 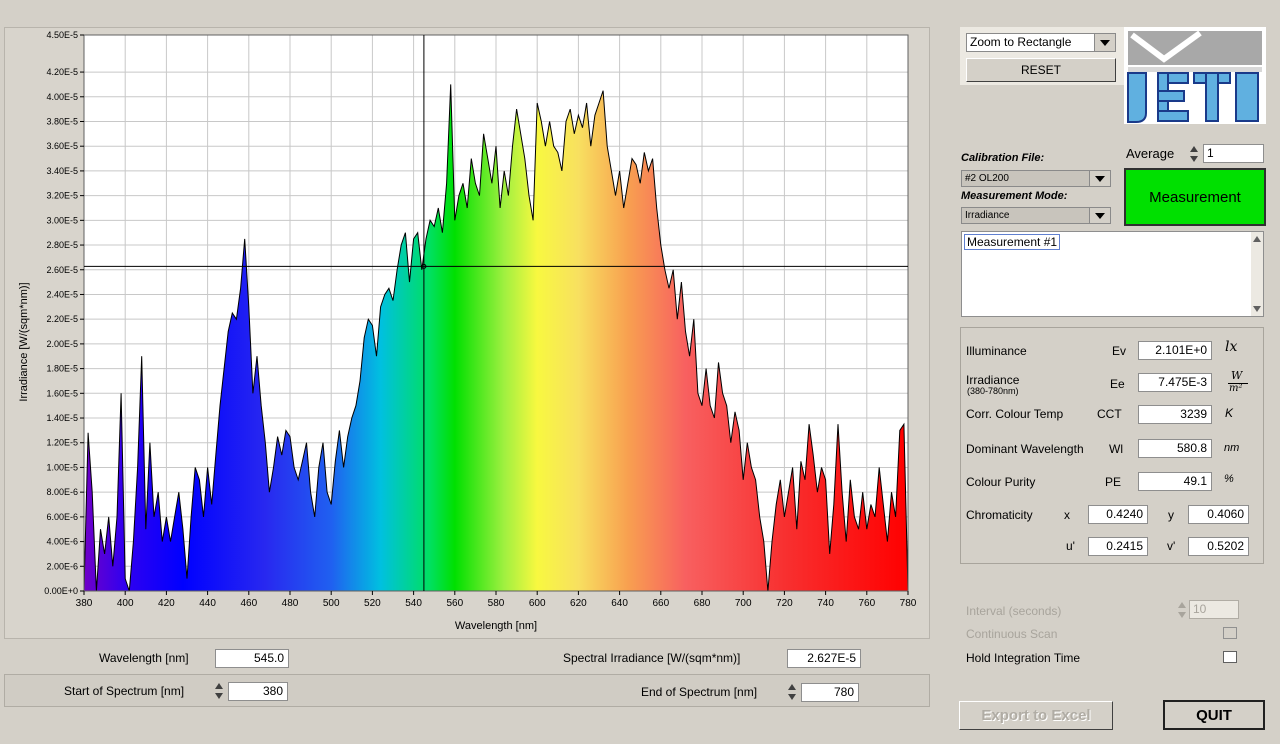 I want to click on chroma-x-field: 0.4240, so click(x=1118, y=514).